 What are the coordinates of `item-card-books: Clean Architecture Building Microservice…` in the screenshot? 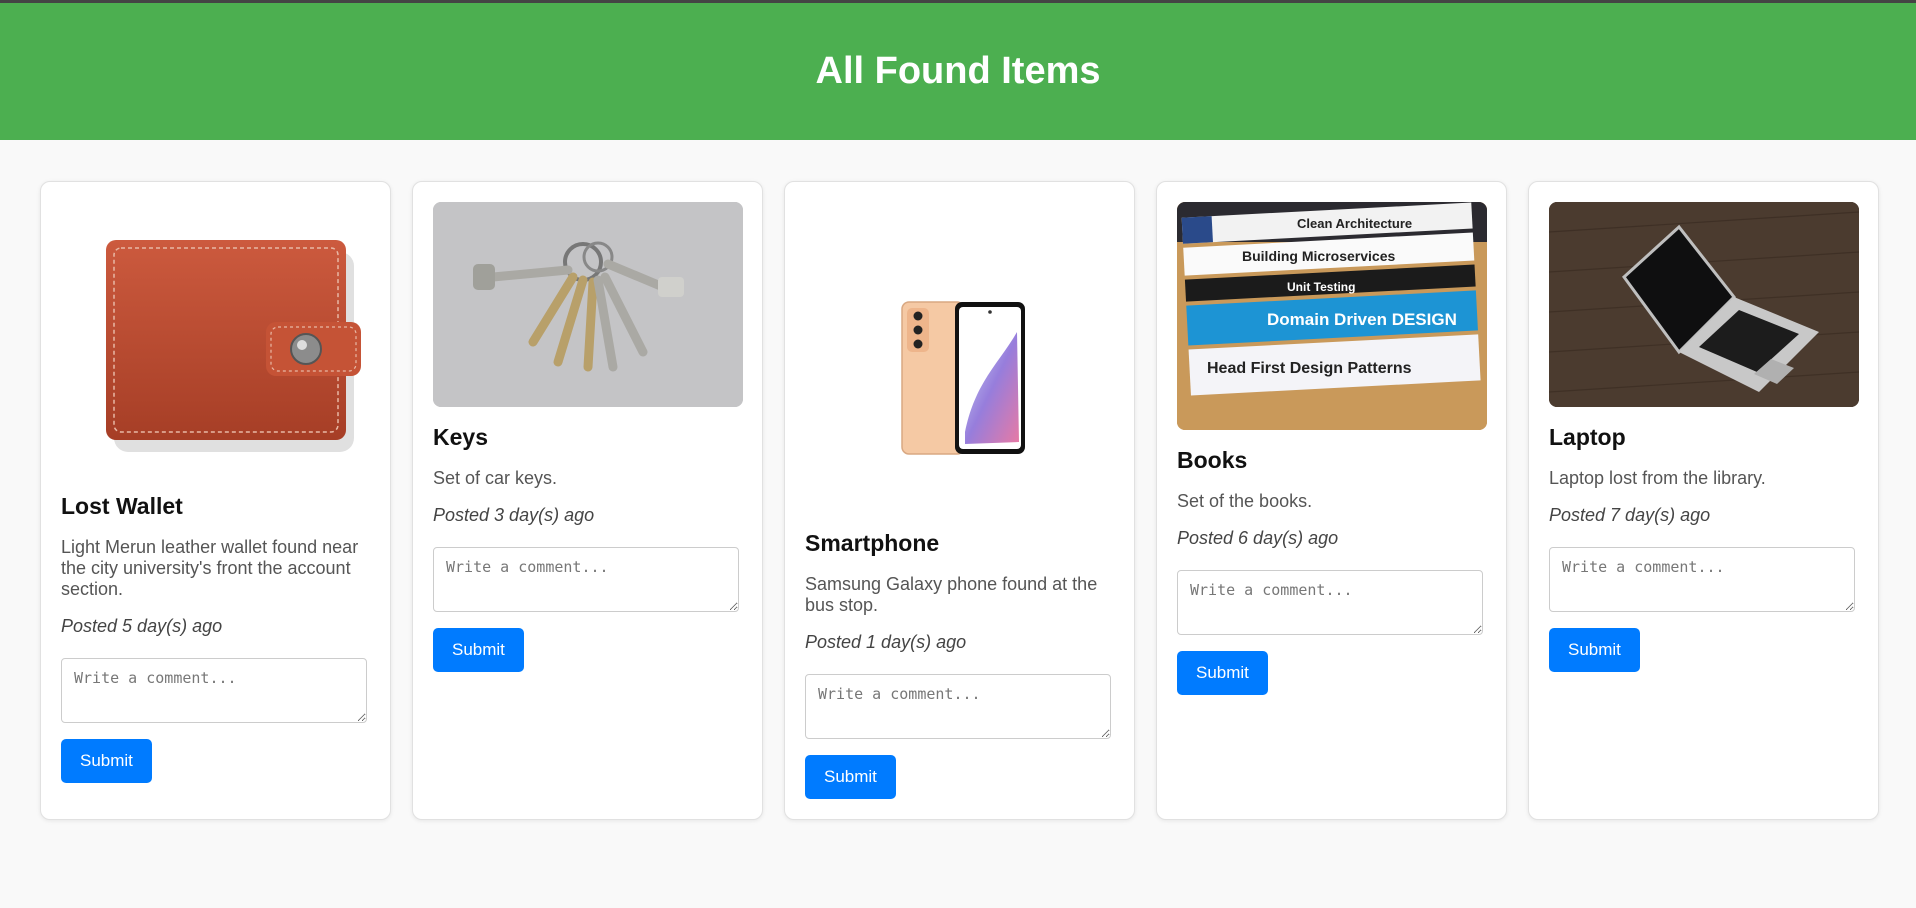 It's located at (1331, 500).